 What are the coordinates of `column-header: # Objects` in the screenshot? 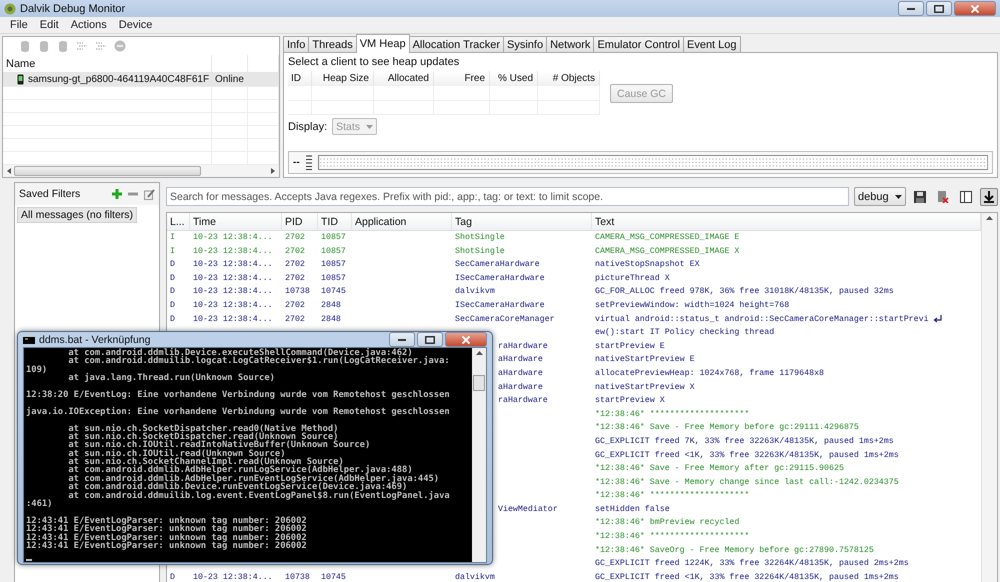 It's located at (569, 78).